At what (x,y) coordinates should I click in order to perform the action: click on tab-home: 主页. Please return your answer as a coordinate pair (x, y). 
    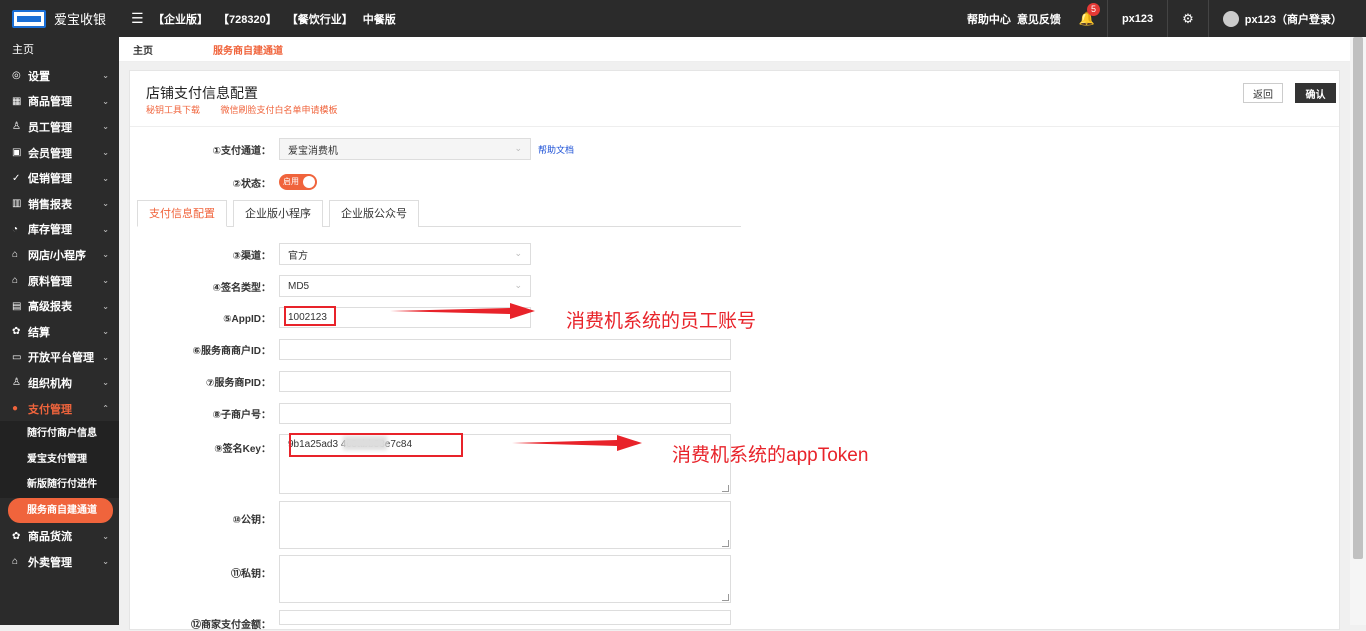
    Looking at the image, I should click on (173, 49).